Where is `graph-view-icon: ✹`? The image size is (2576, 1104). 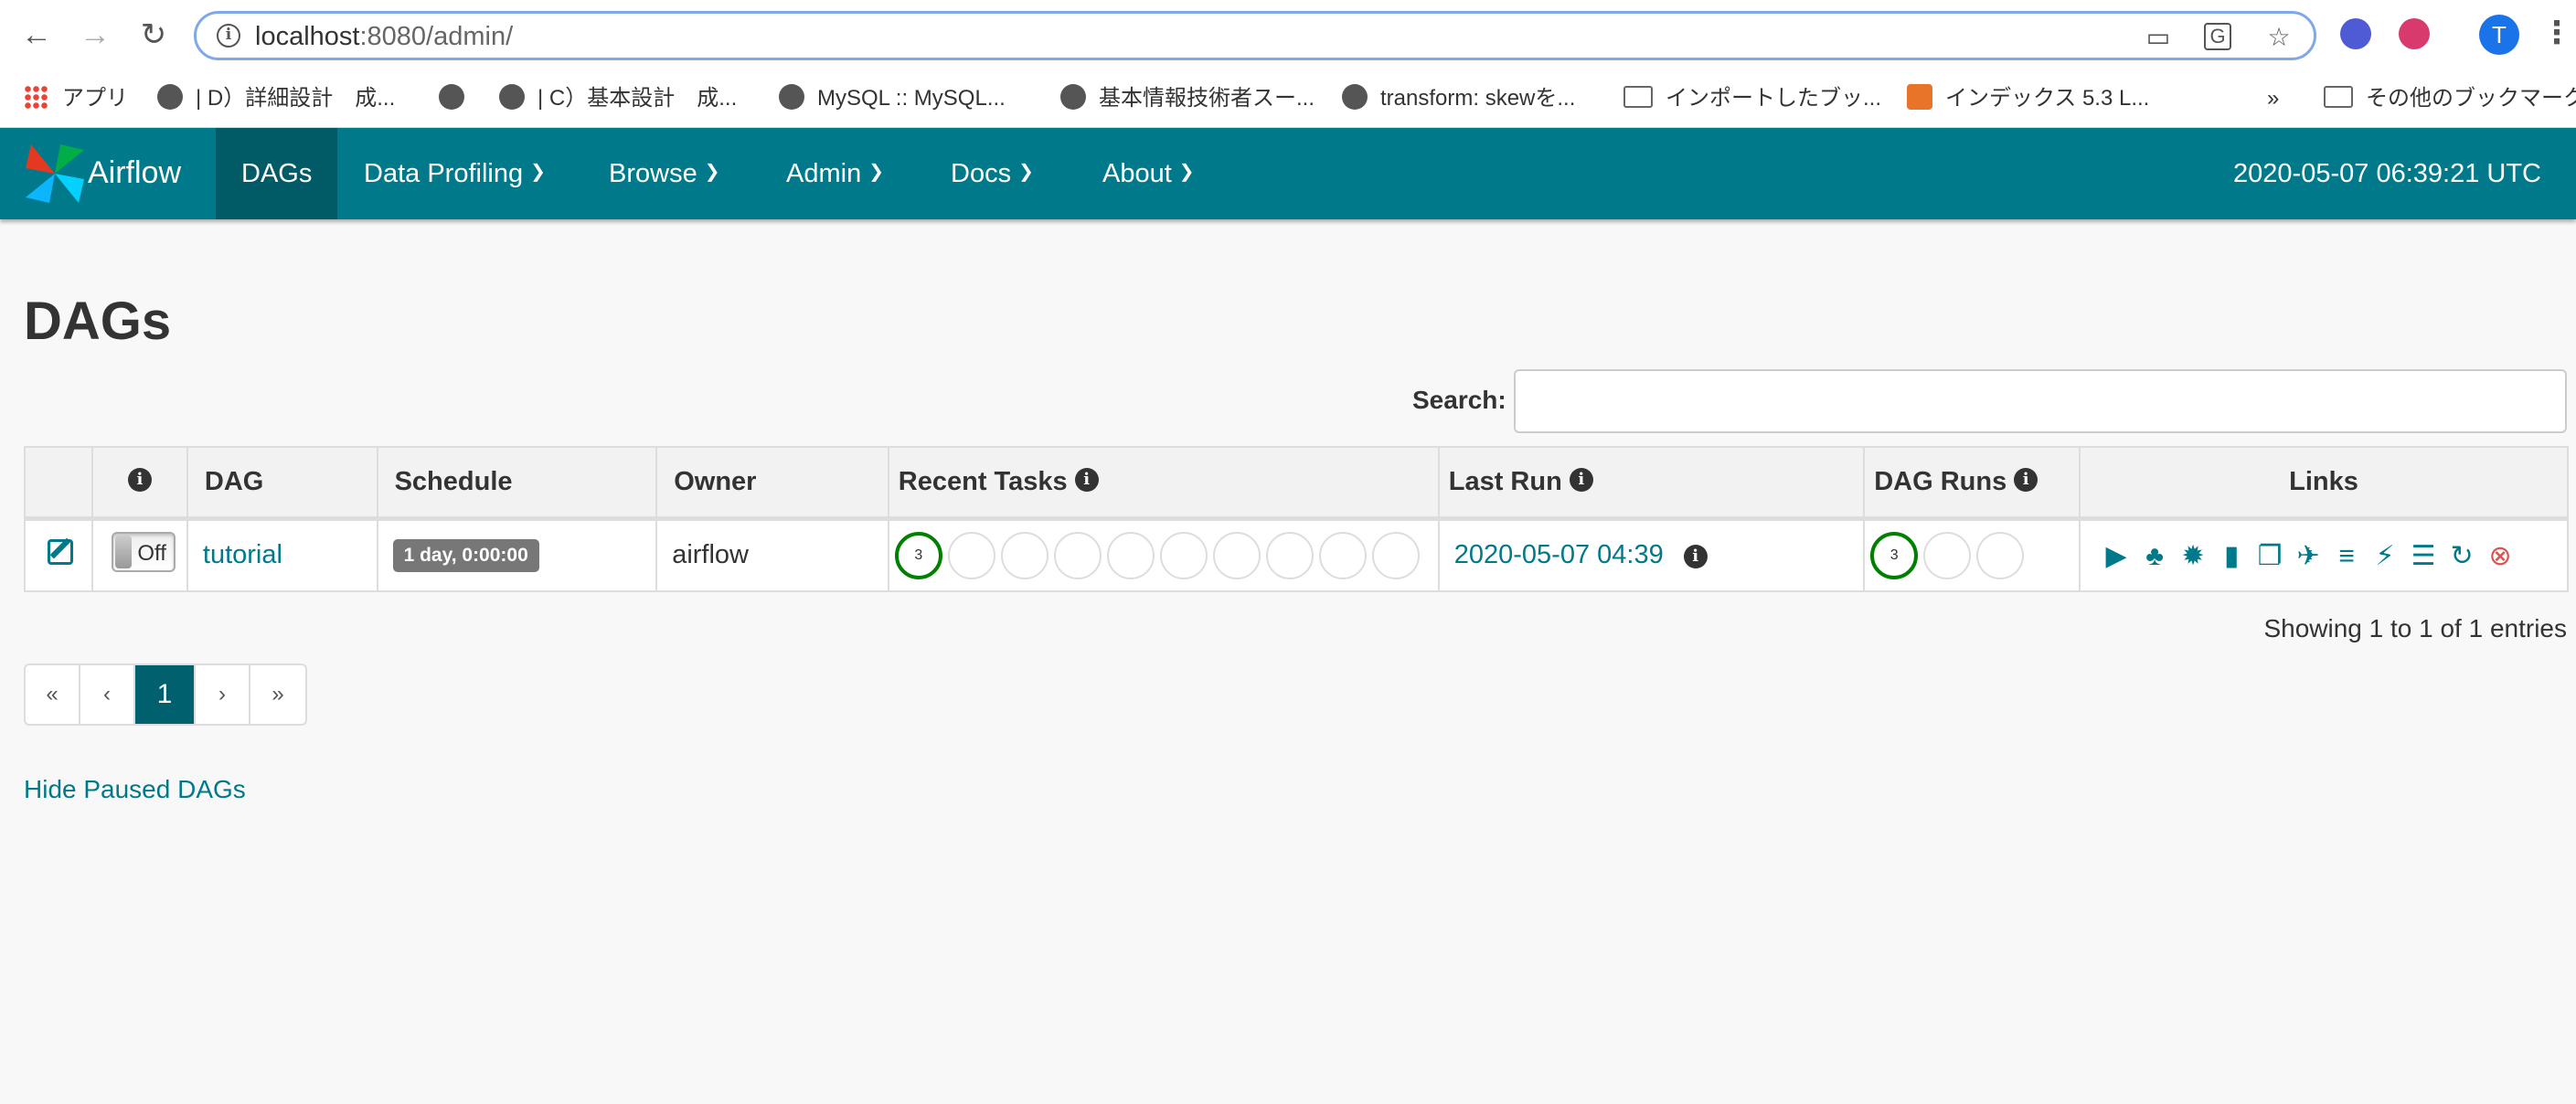
graph-view-icon: ✹ is located at coordinates (2193, 556).